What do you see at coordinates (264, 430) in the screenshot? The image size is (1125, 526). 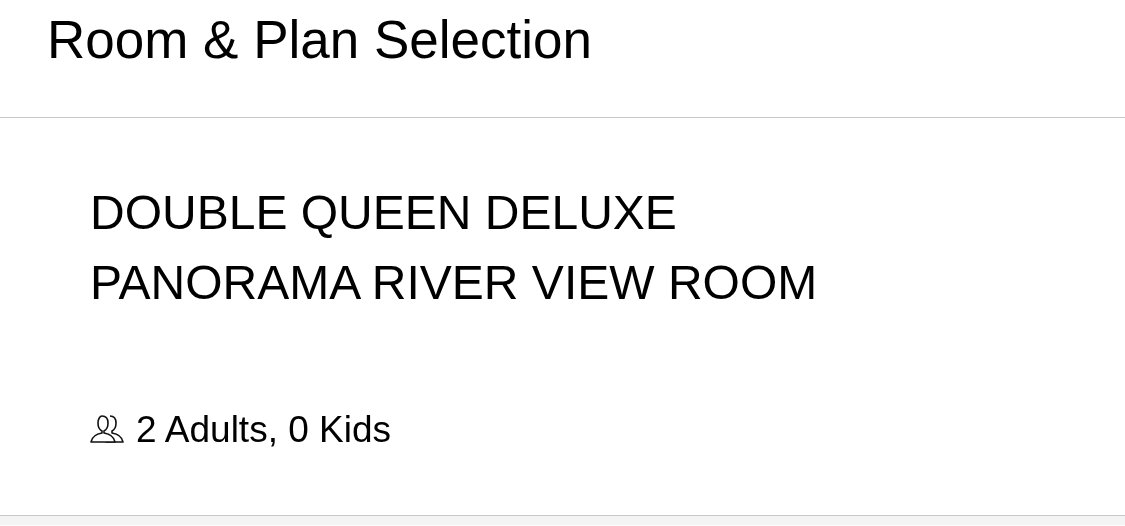 I see `guest-count: 2 Adults, 0 Kids` at bounding box center [264, 430].